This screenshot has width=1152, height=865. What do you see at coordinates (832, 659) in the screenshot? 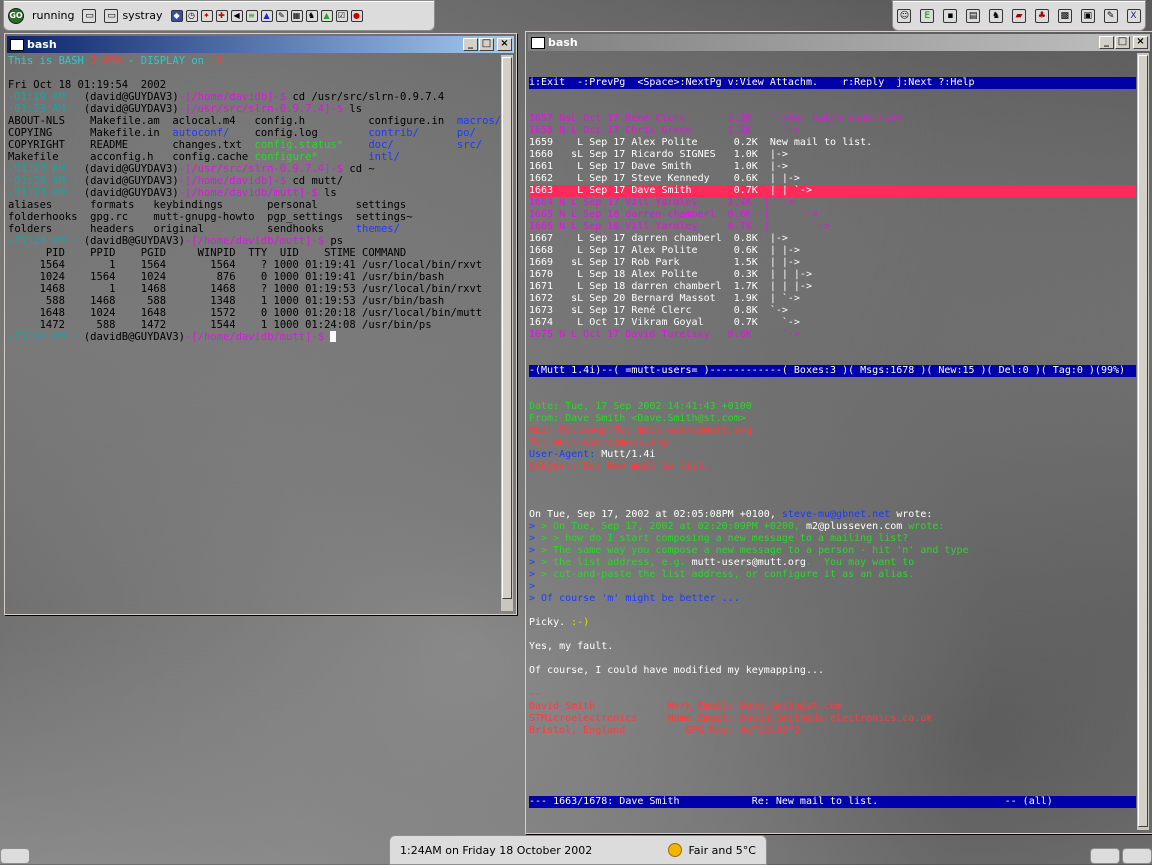
I see `mail-body-line` at bounding box center [832, 659].